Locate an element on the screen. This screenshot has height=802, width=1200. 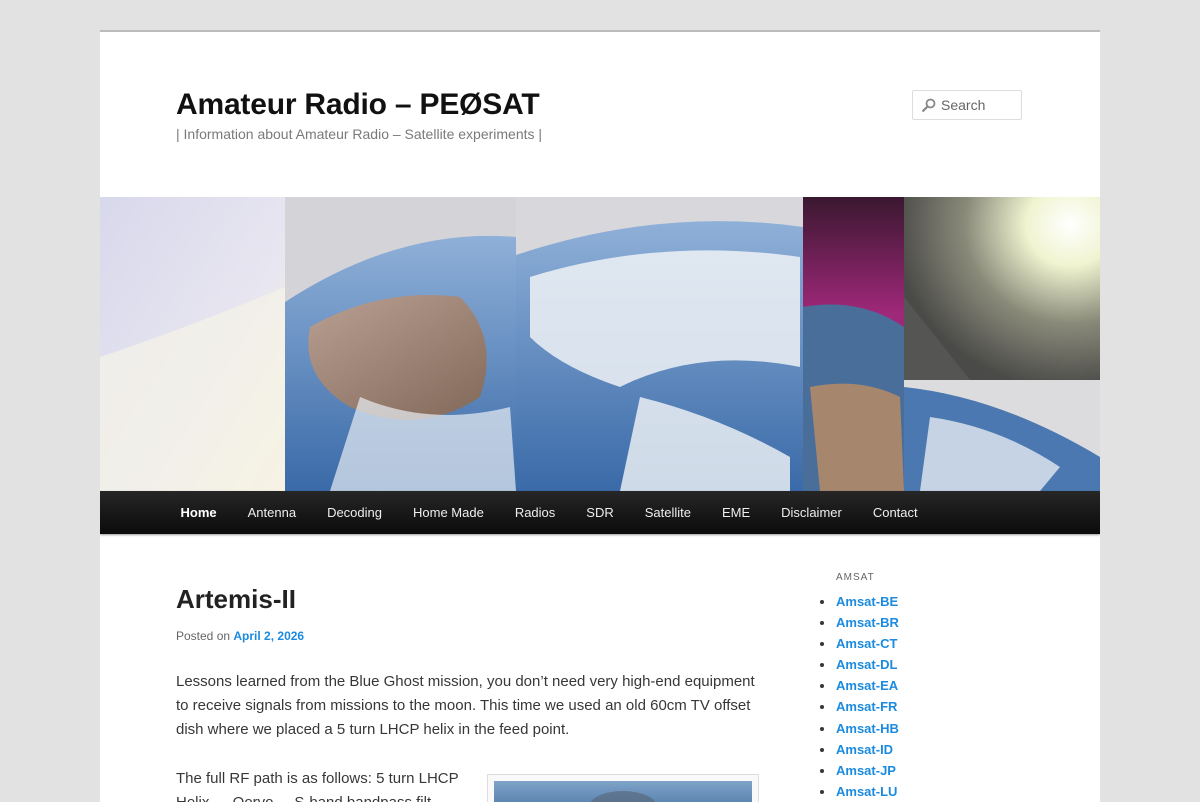
search-box is located at coordinates (967, 105).